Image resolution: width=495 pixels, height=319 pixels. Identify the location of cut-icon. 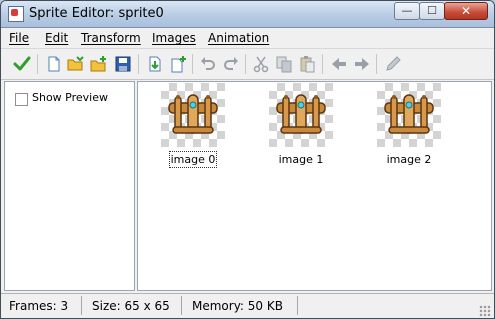
(261, 64).